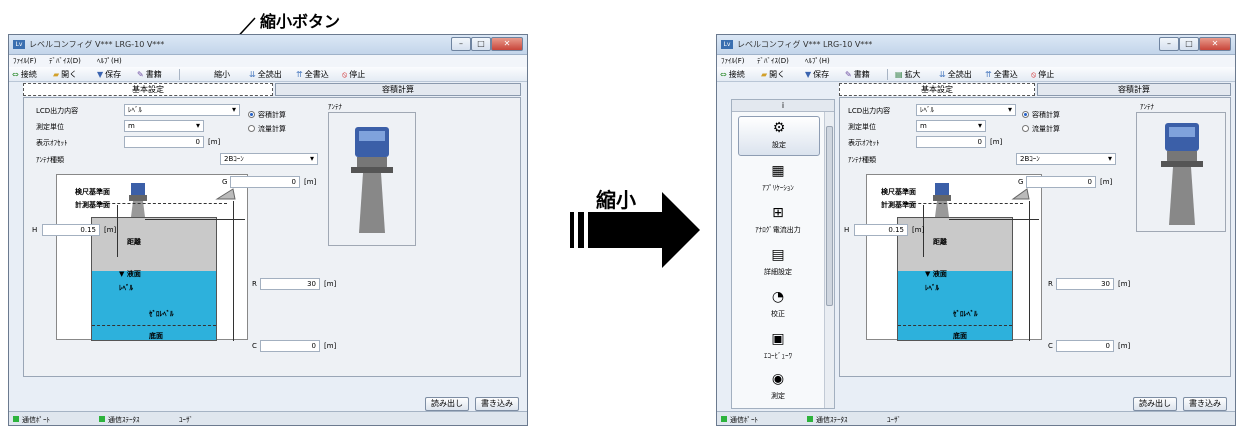 The image size is (1236, 429). I want to click on expand-button: ▤ 拡大, so click(908, 74).